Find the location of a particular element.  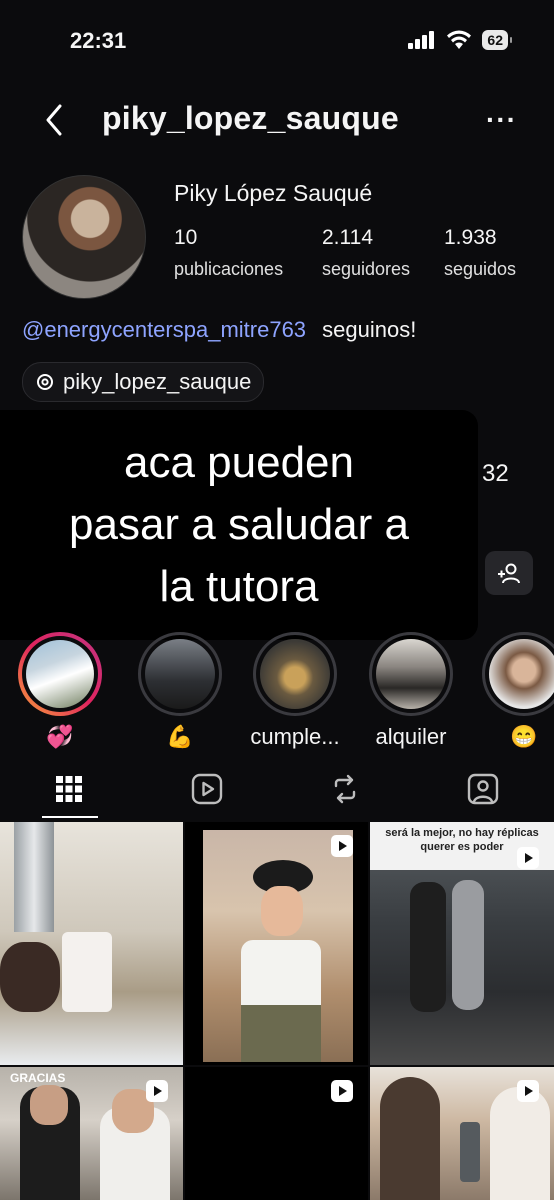

tagged-person-icon is located at coordinates (483, 789).